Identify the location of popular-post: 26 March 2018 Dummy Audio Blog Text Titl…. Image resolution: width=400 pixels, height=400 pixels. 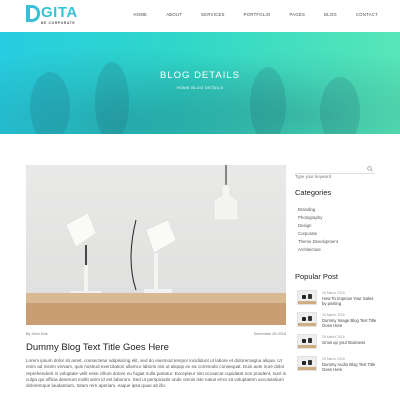
(337, 366).